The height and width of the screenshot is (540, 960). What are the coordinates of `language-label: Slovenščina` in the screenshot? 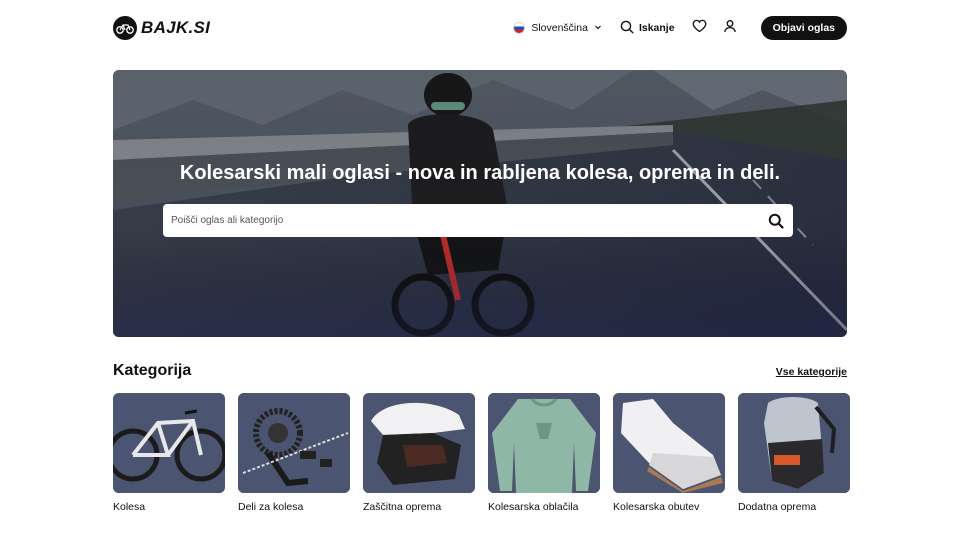 It's located at (559, 28).